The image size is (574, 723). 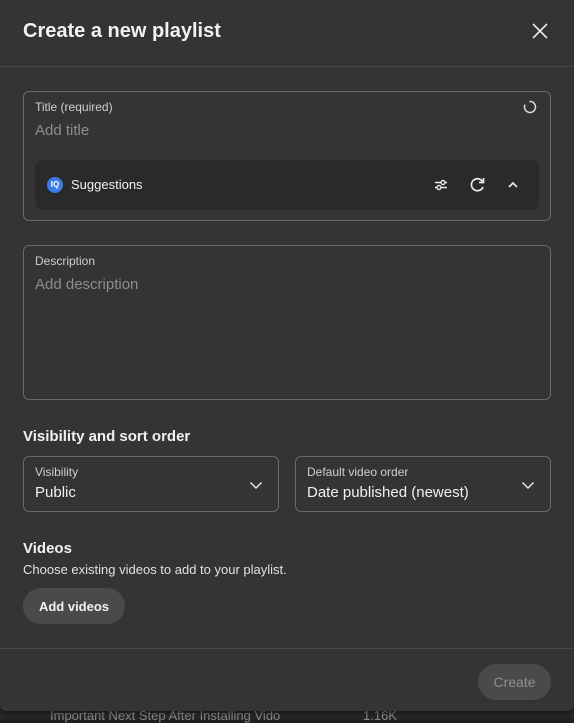 I want to click on footer-divider, so click(x=287, y=648).